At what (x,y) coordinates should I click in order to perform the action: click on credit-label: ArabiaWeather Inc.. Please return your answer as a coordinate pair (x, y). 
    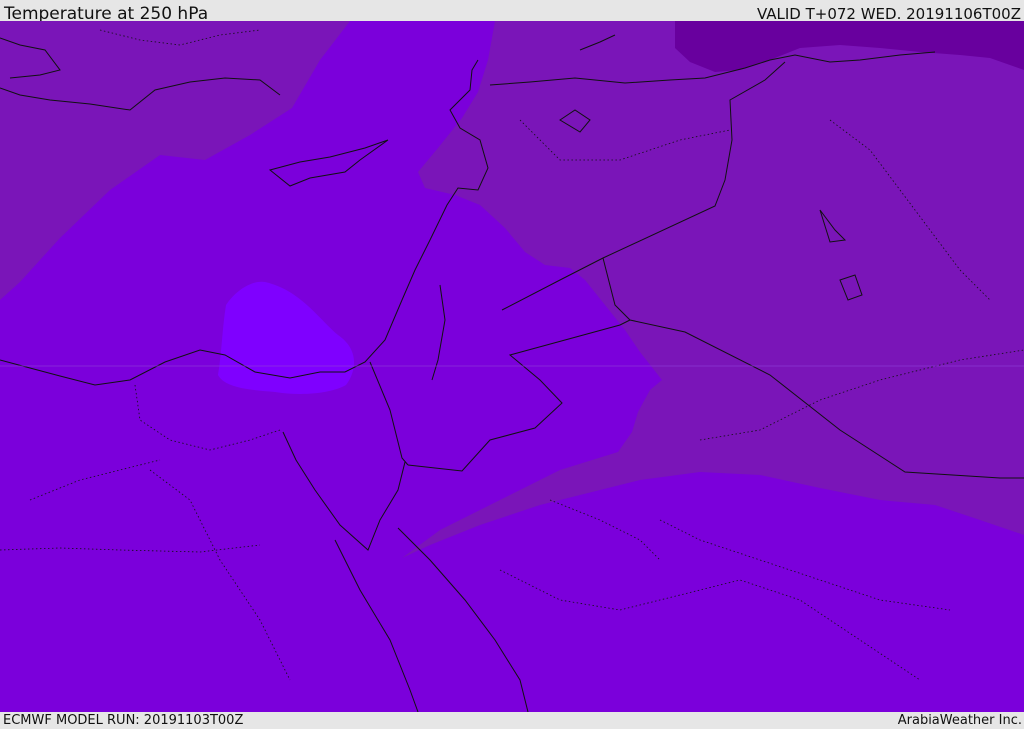
    Looking at the image, I should click on (959, 720).